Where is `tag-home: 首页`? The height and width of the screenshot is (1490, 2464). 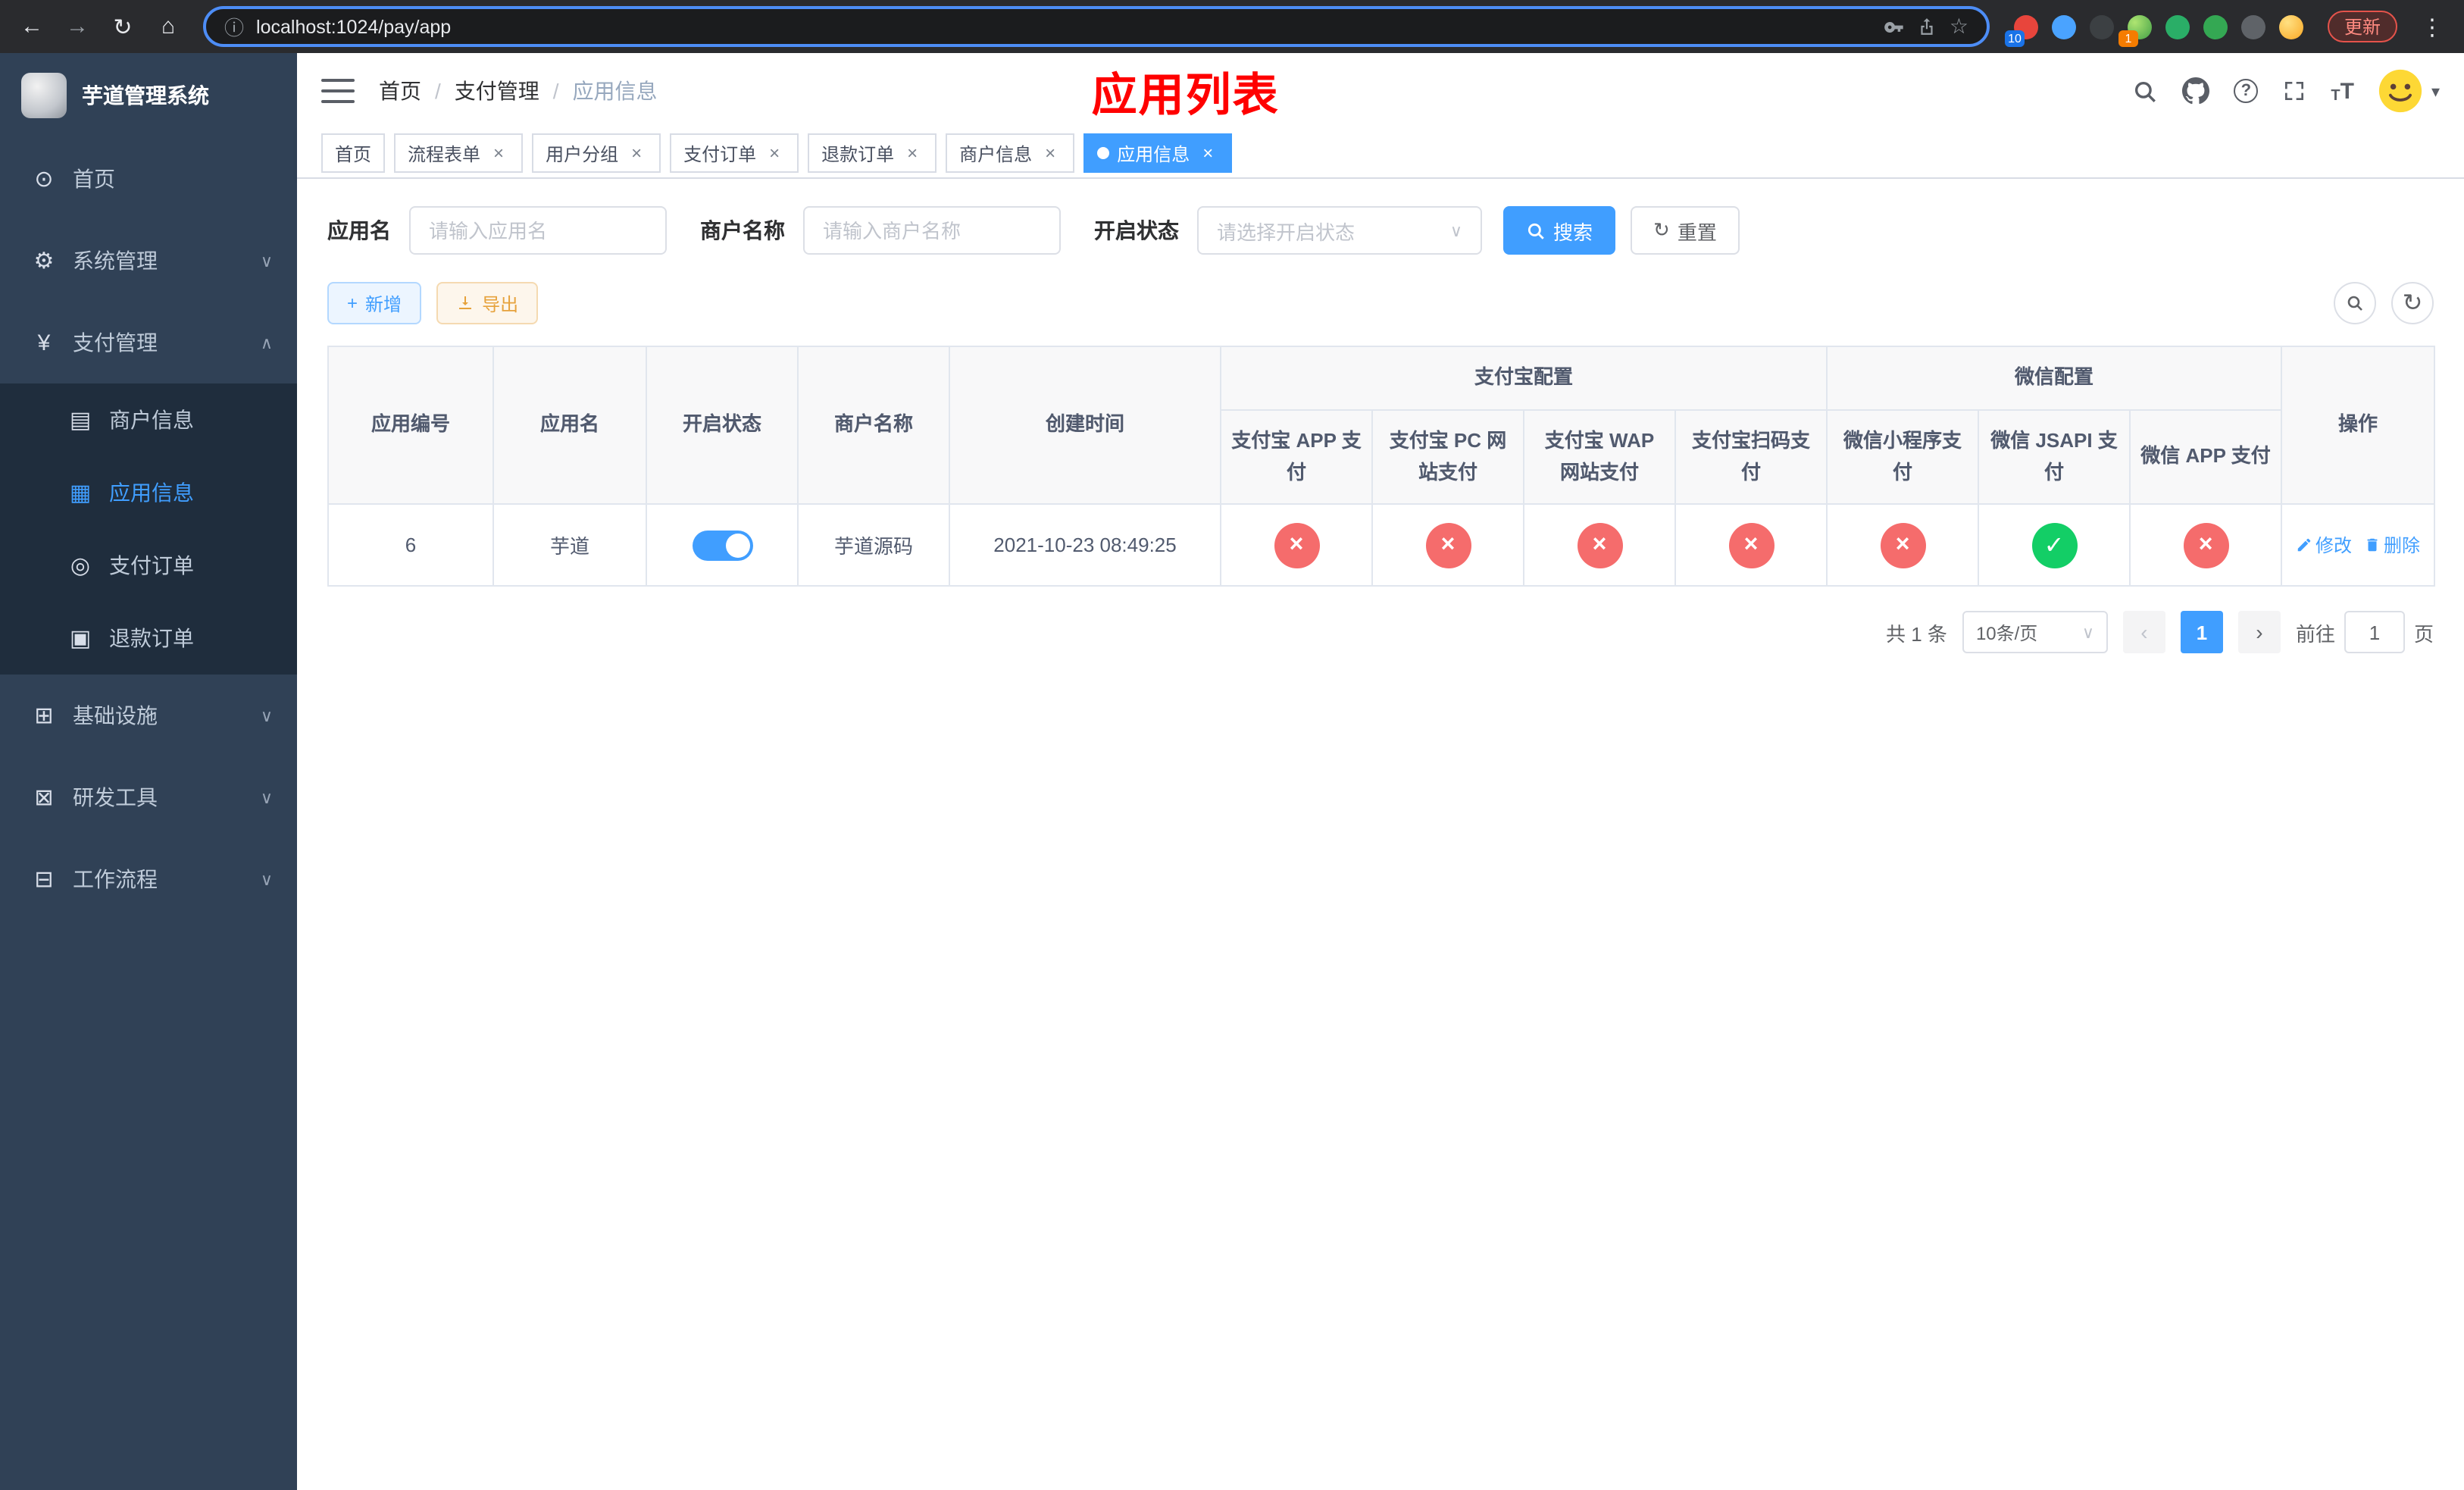
tag-home: 首页 is located at coordinates (353, 153).